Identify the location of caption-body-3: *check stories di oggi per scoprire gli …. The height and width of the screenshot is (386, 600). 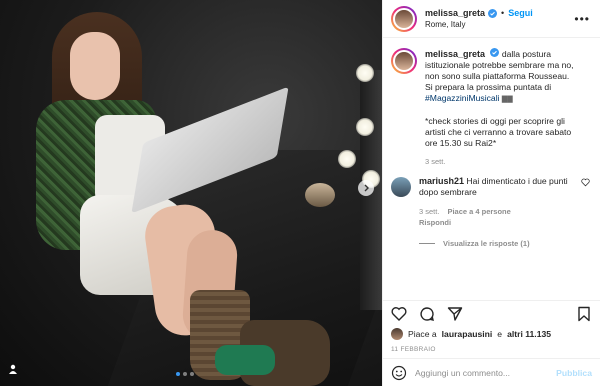
(498, 132).